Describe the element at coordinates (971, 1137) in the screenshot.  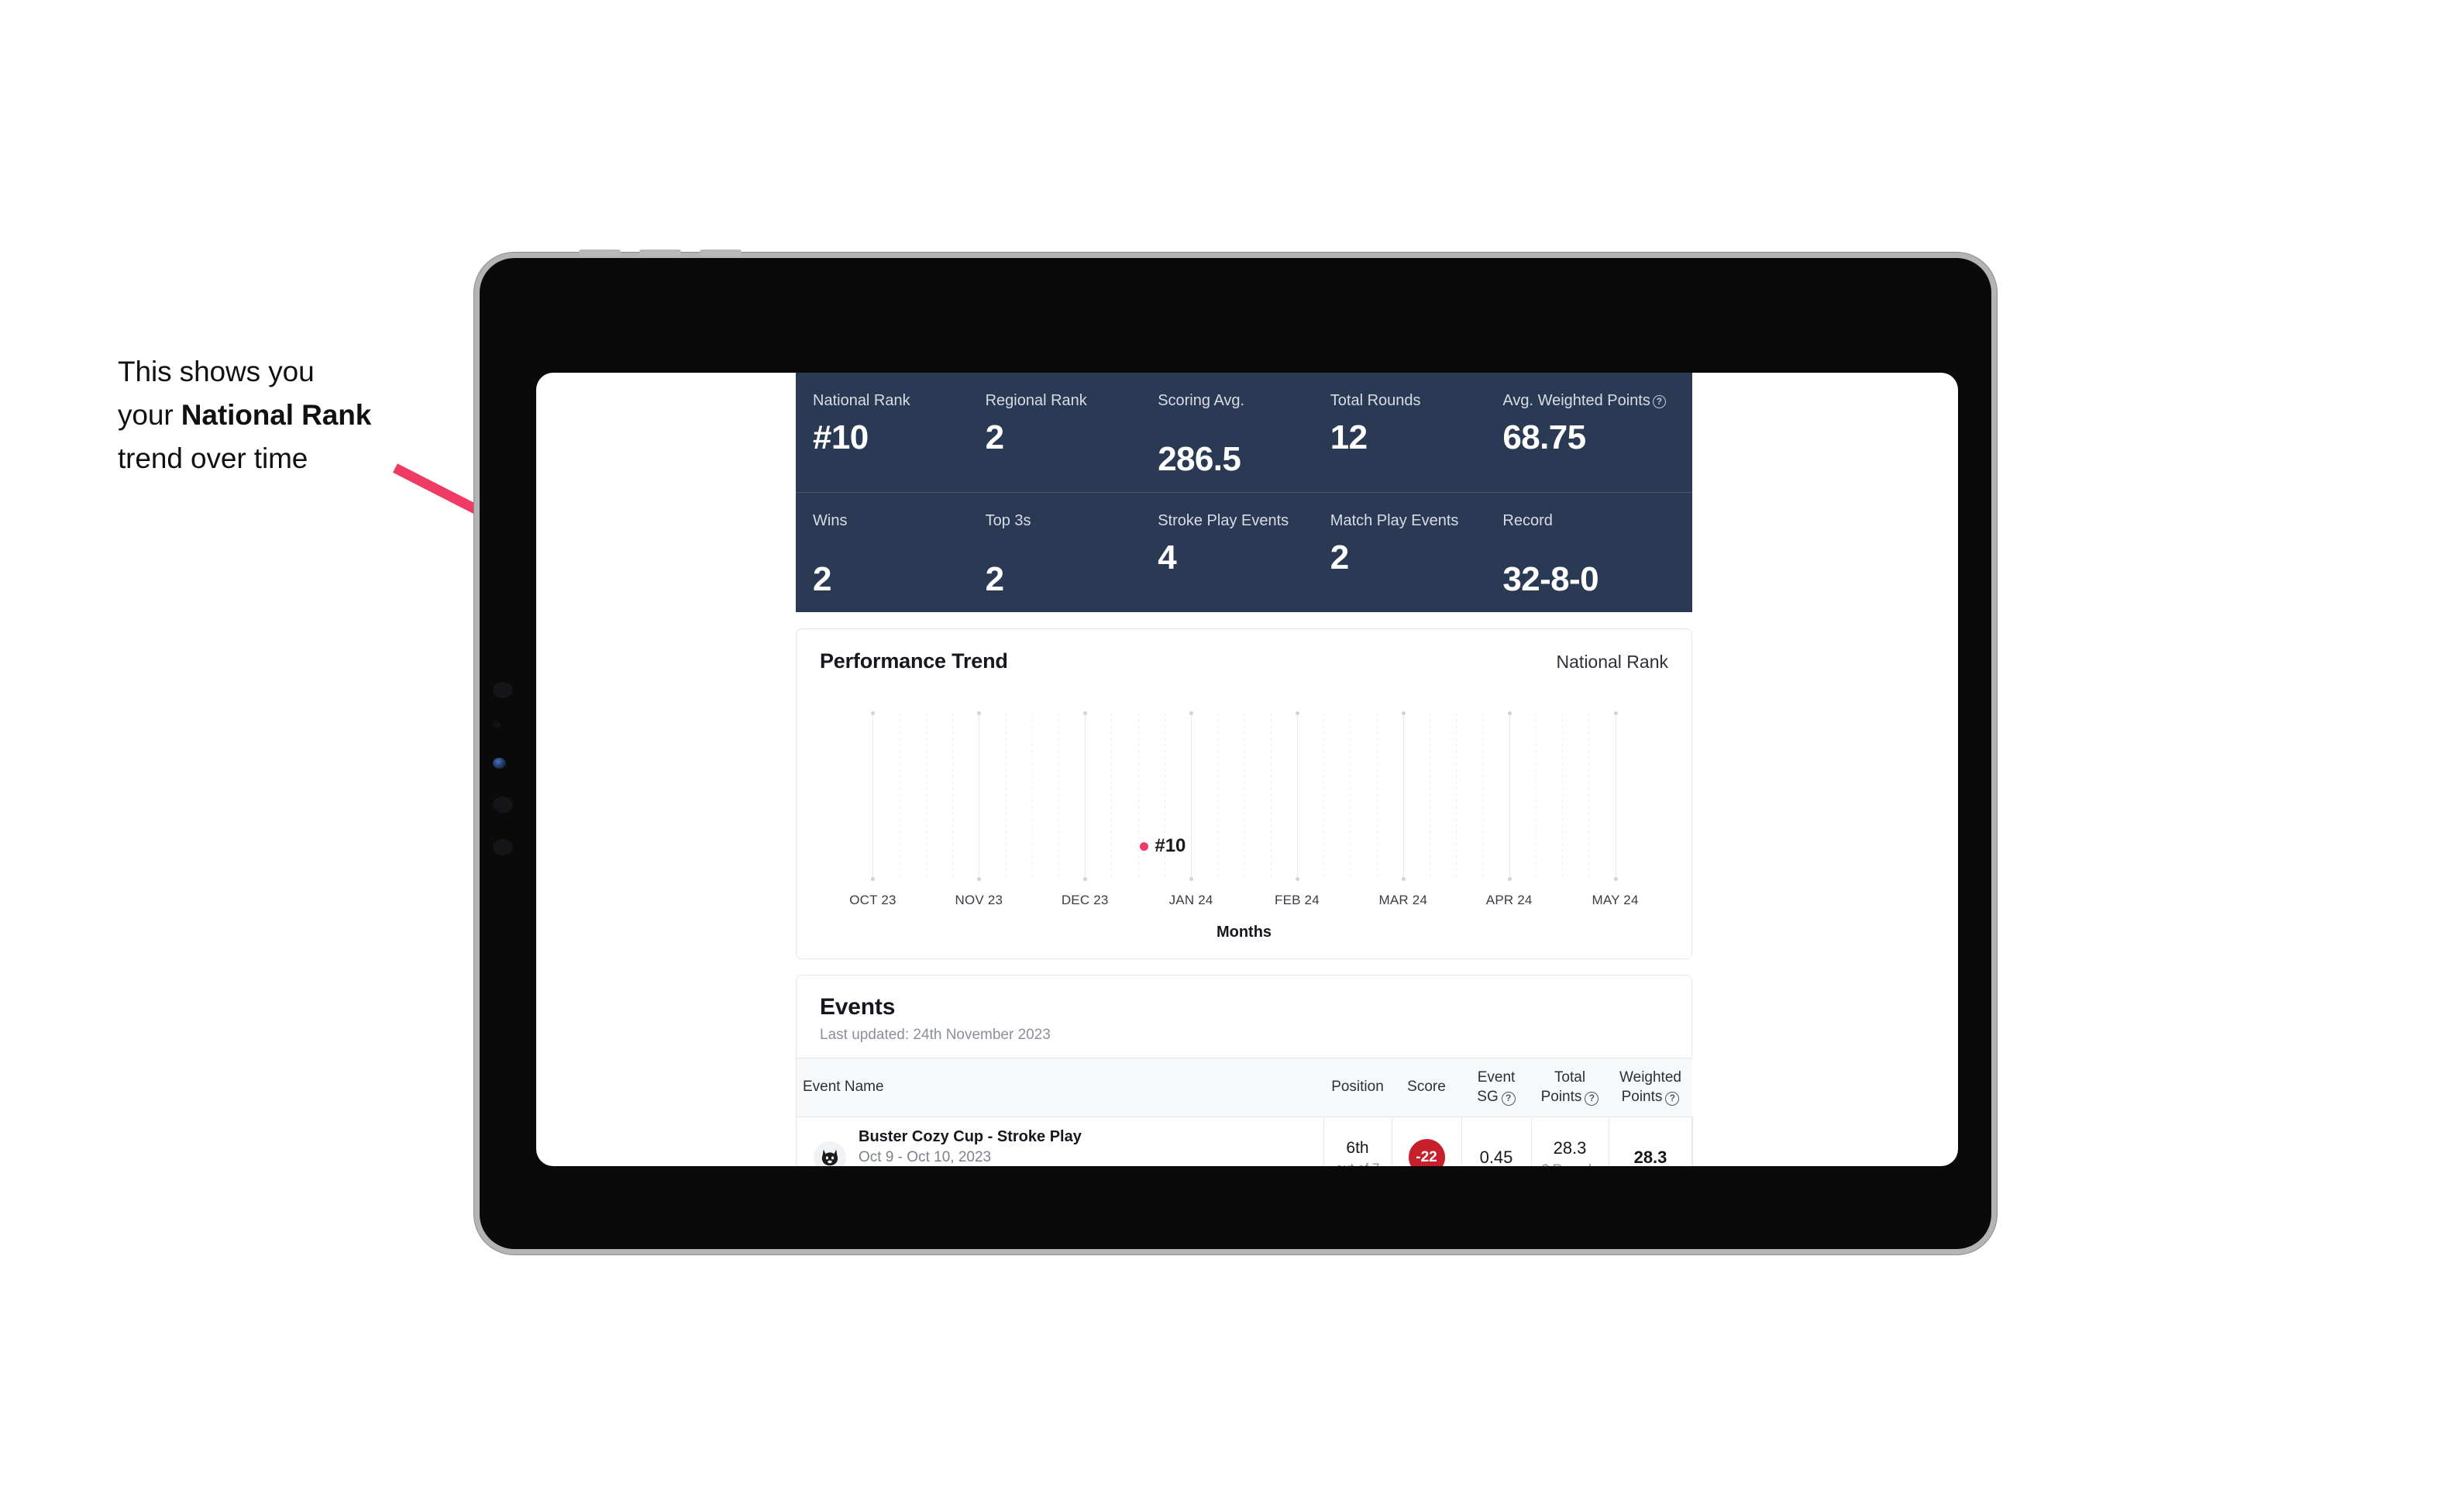
I see `event-name-text: Buster Cozy Cup - Stroke Play` at that location.